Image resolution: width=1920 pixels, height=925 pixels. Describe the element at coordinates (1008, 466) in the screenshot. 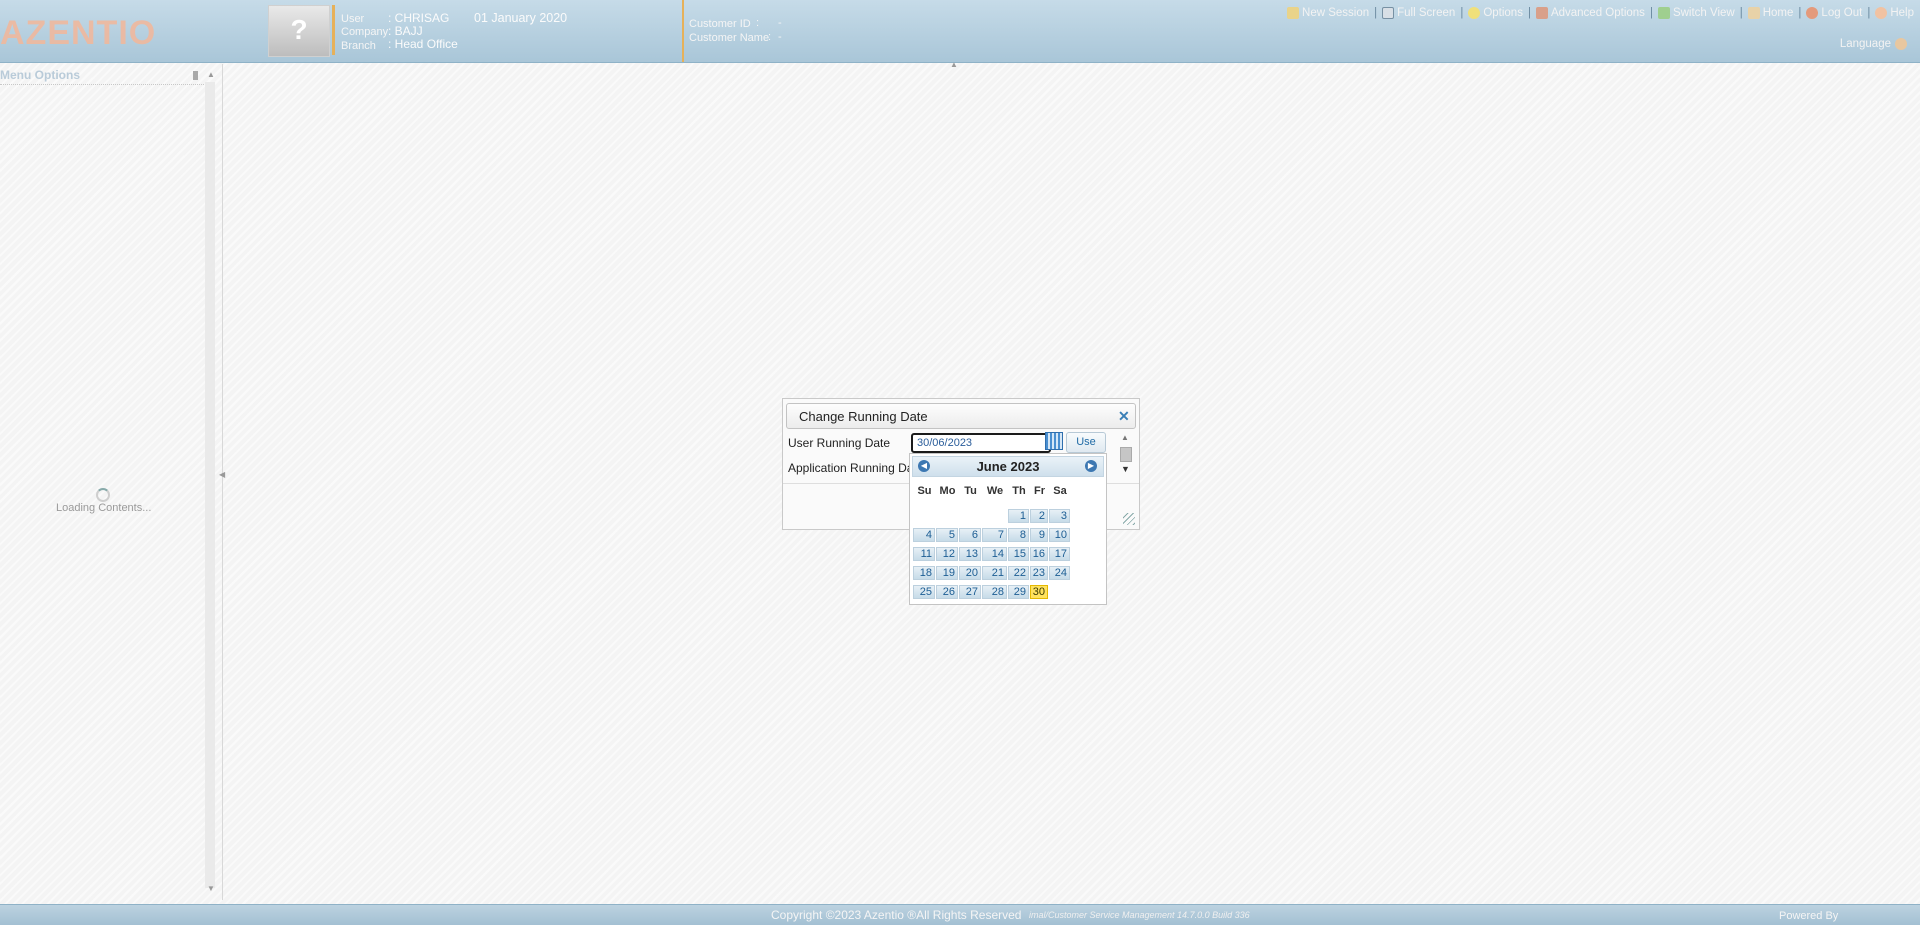

I see `calendar-header: June 2023 ◀ ▶` at that location.